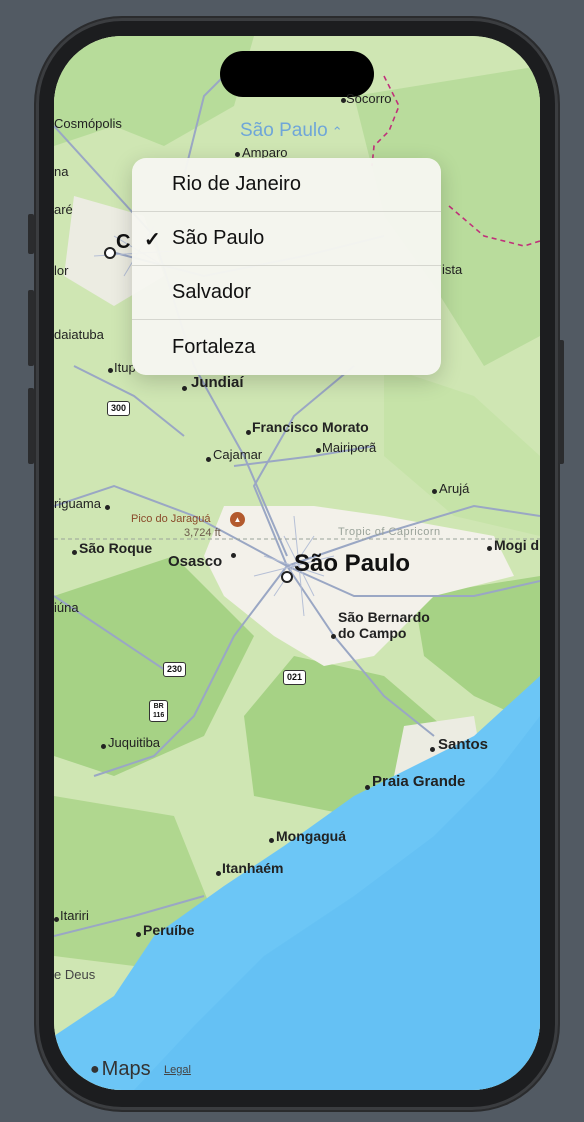 The height and width of the screenshot is (1122, 584). What do you see at coordinates (63, 209) in the screenshot?
I see `place-label: aré` at bounding box center [63, 209].